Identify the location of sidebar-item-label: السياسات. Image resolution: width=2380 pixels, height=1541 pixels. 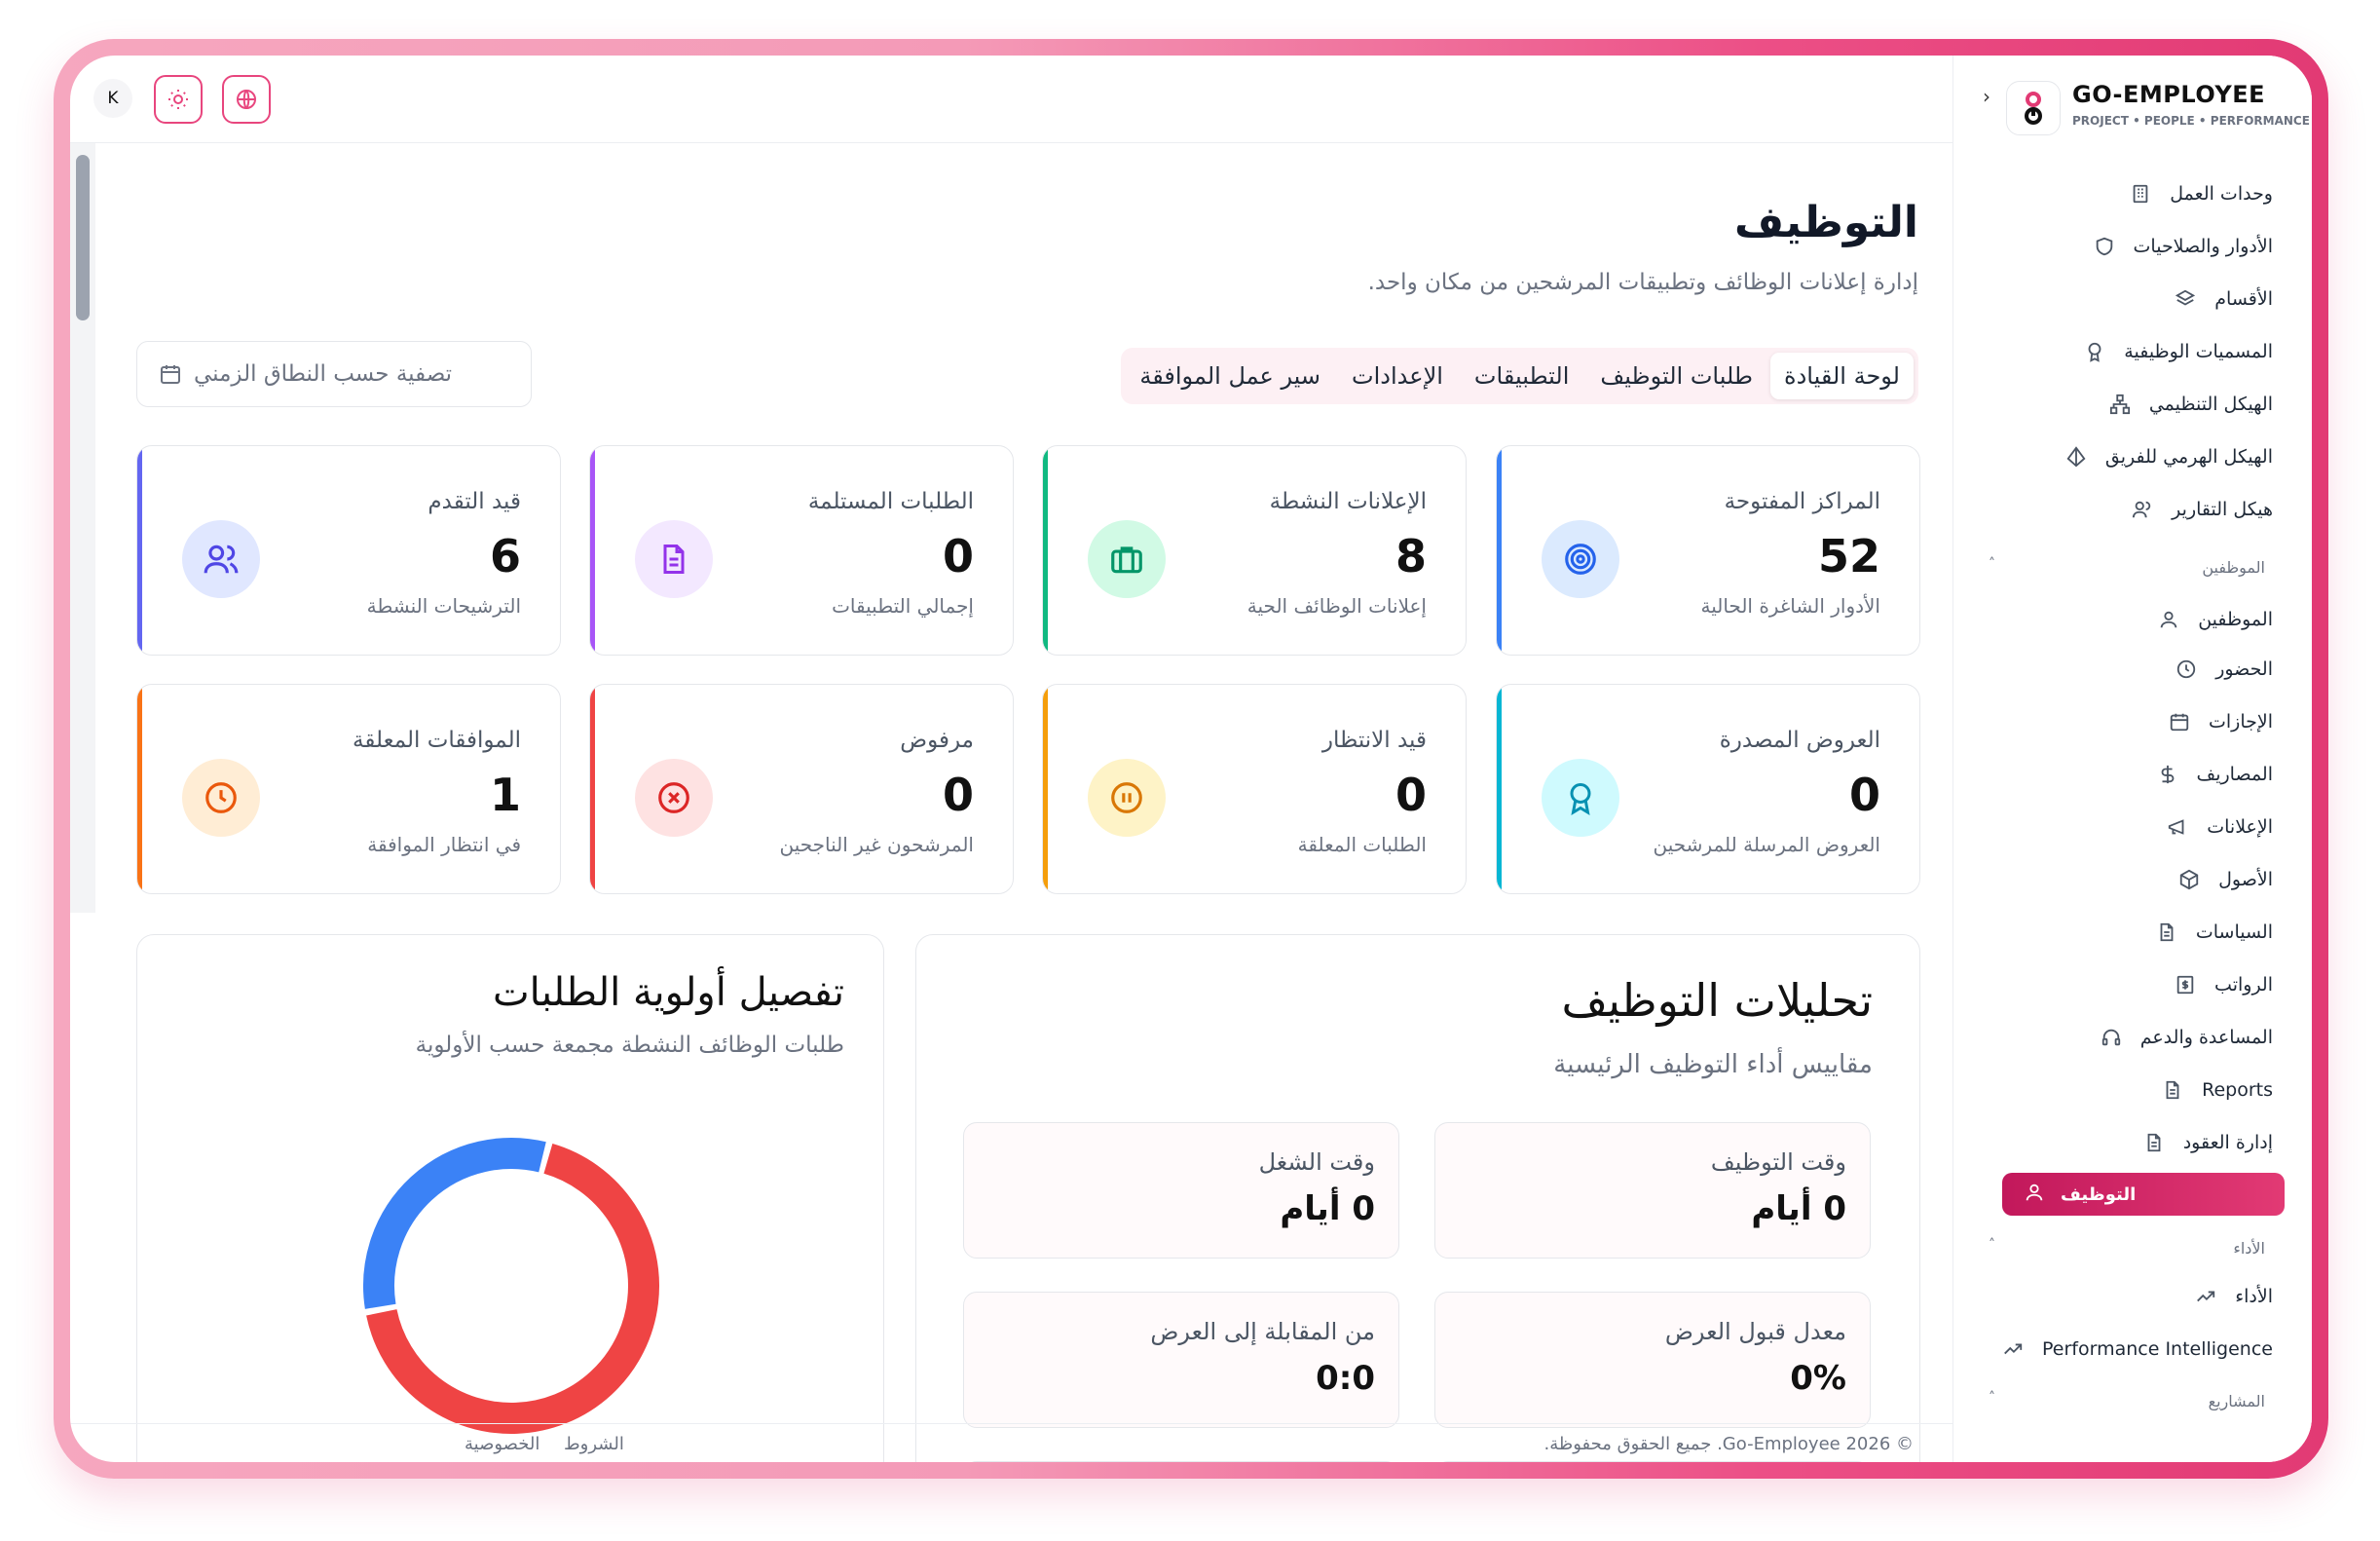
(2234, 932).